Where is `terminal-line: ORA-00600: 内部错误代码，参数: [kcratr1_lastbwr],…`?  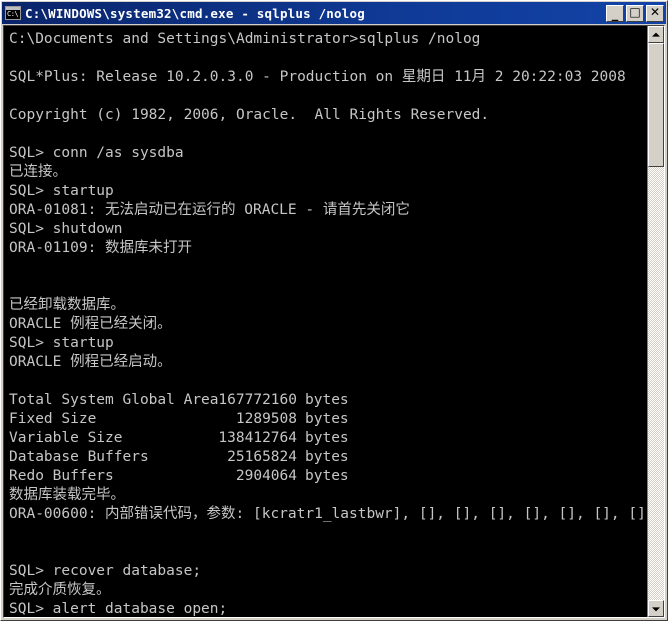 terminal-line: ORA-00600: 内部错误代码，参数: [kcratr1_lastbwr],… is located at coordinates (327, 514).